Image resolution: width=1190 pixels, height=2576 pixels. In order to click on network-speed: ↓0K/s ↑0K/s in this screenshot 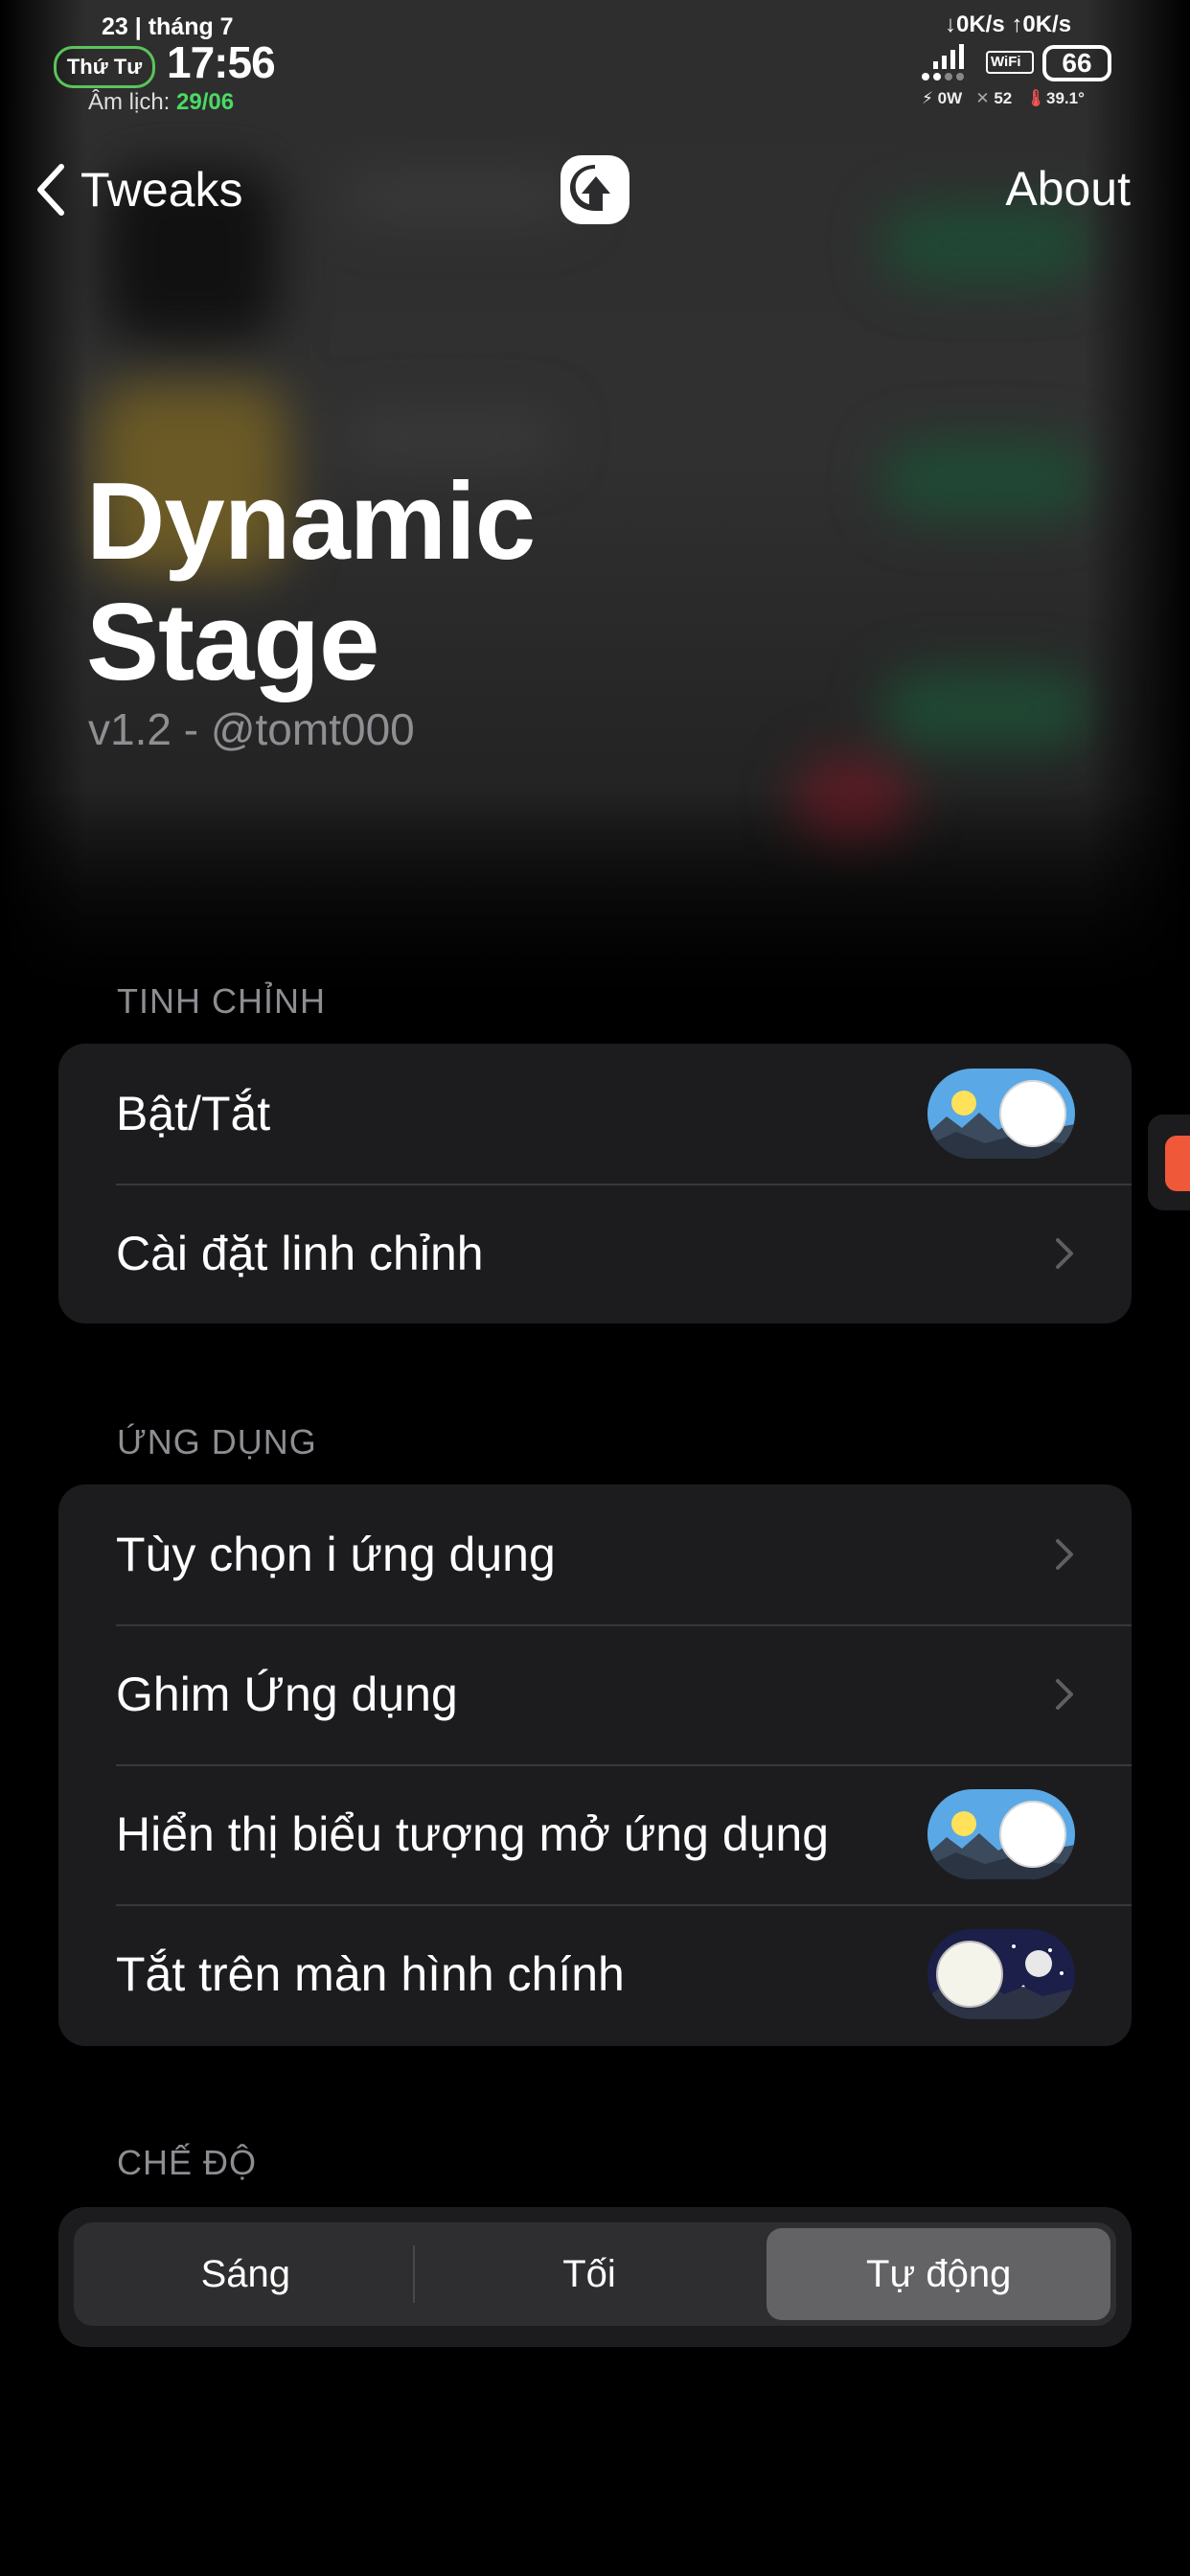, I will do `click(1009, 24)`.